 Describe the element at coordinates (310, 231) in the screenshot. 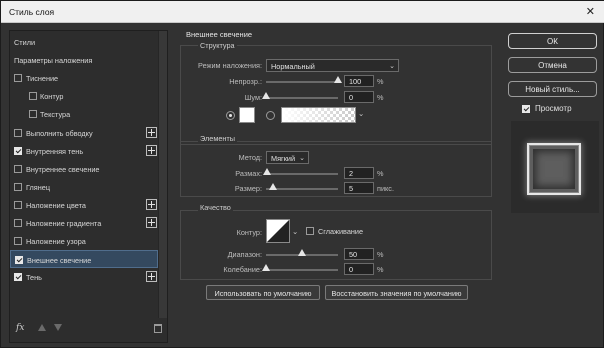

I see `antialias-checkbox` at that location.